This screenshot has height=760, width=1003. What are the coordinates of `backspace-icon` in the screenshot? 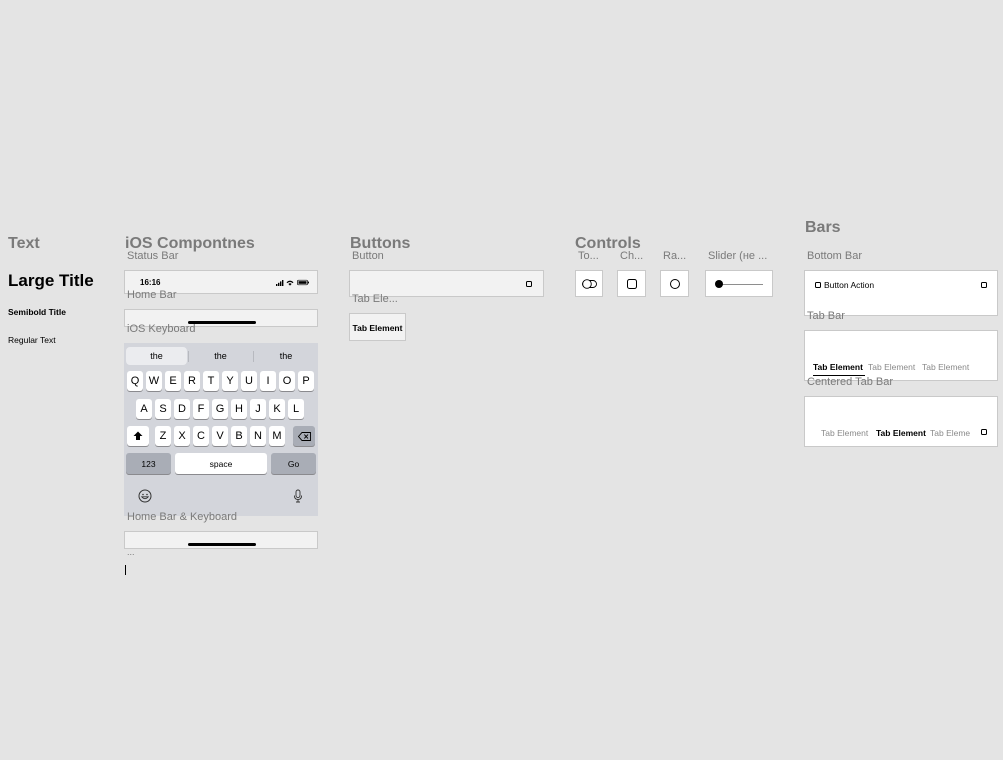 It's located at (304, 436).